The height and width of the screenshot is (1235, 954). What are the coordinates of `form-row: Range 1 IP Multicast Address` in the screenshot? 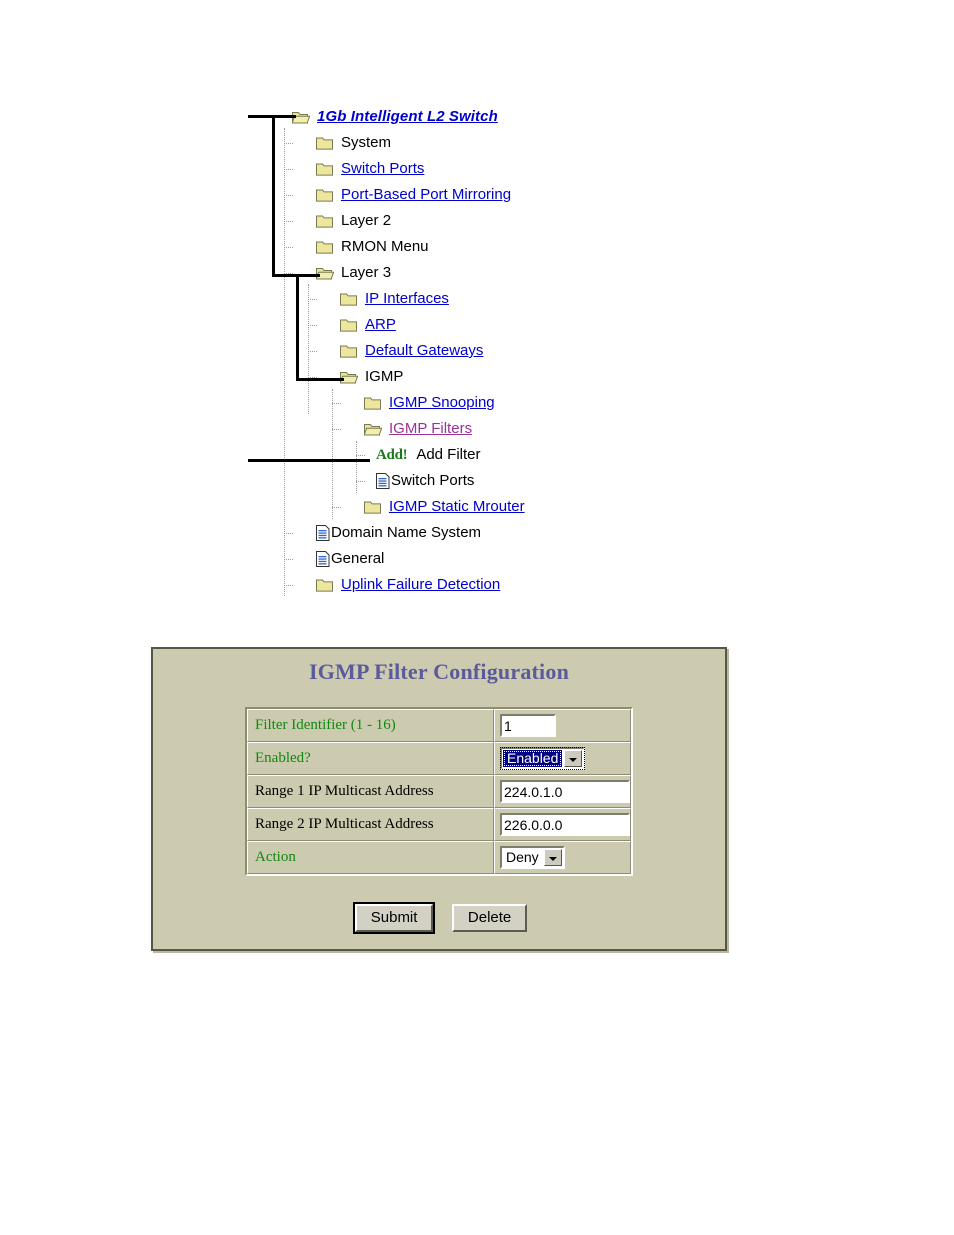 It's located at (439, 791).